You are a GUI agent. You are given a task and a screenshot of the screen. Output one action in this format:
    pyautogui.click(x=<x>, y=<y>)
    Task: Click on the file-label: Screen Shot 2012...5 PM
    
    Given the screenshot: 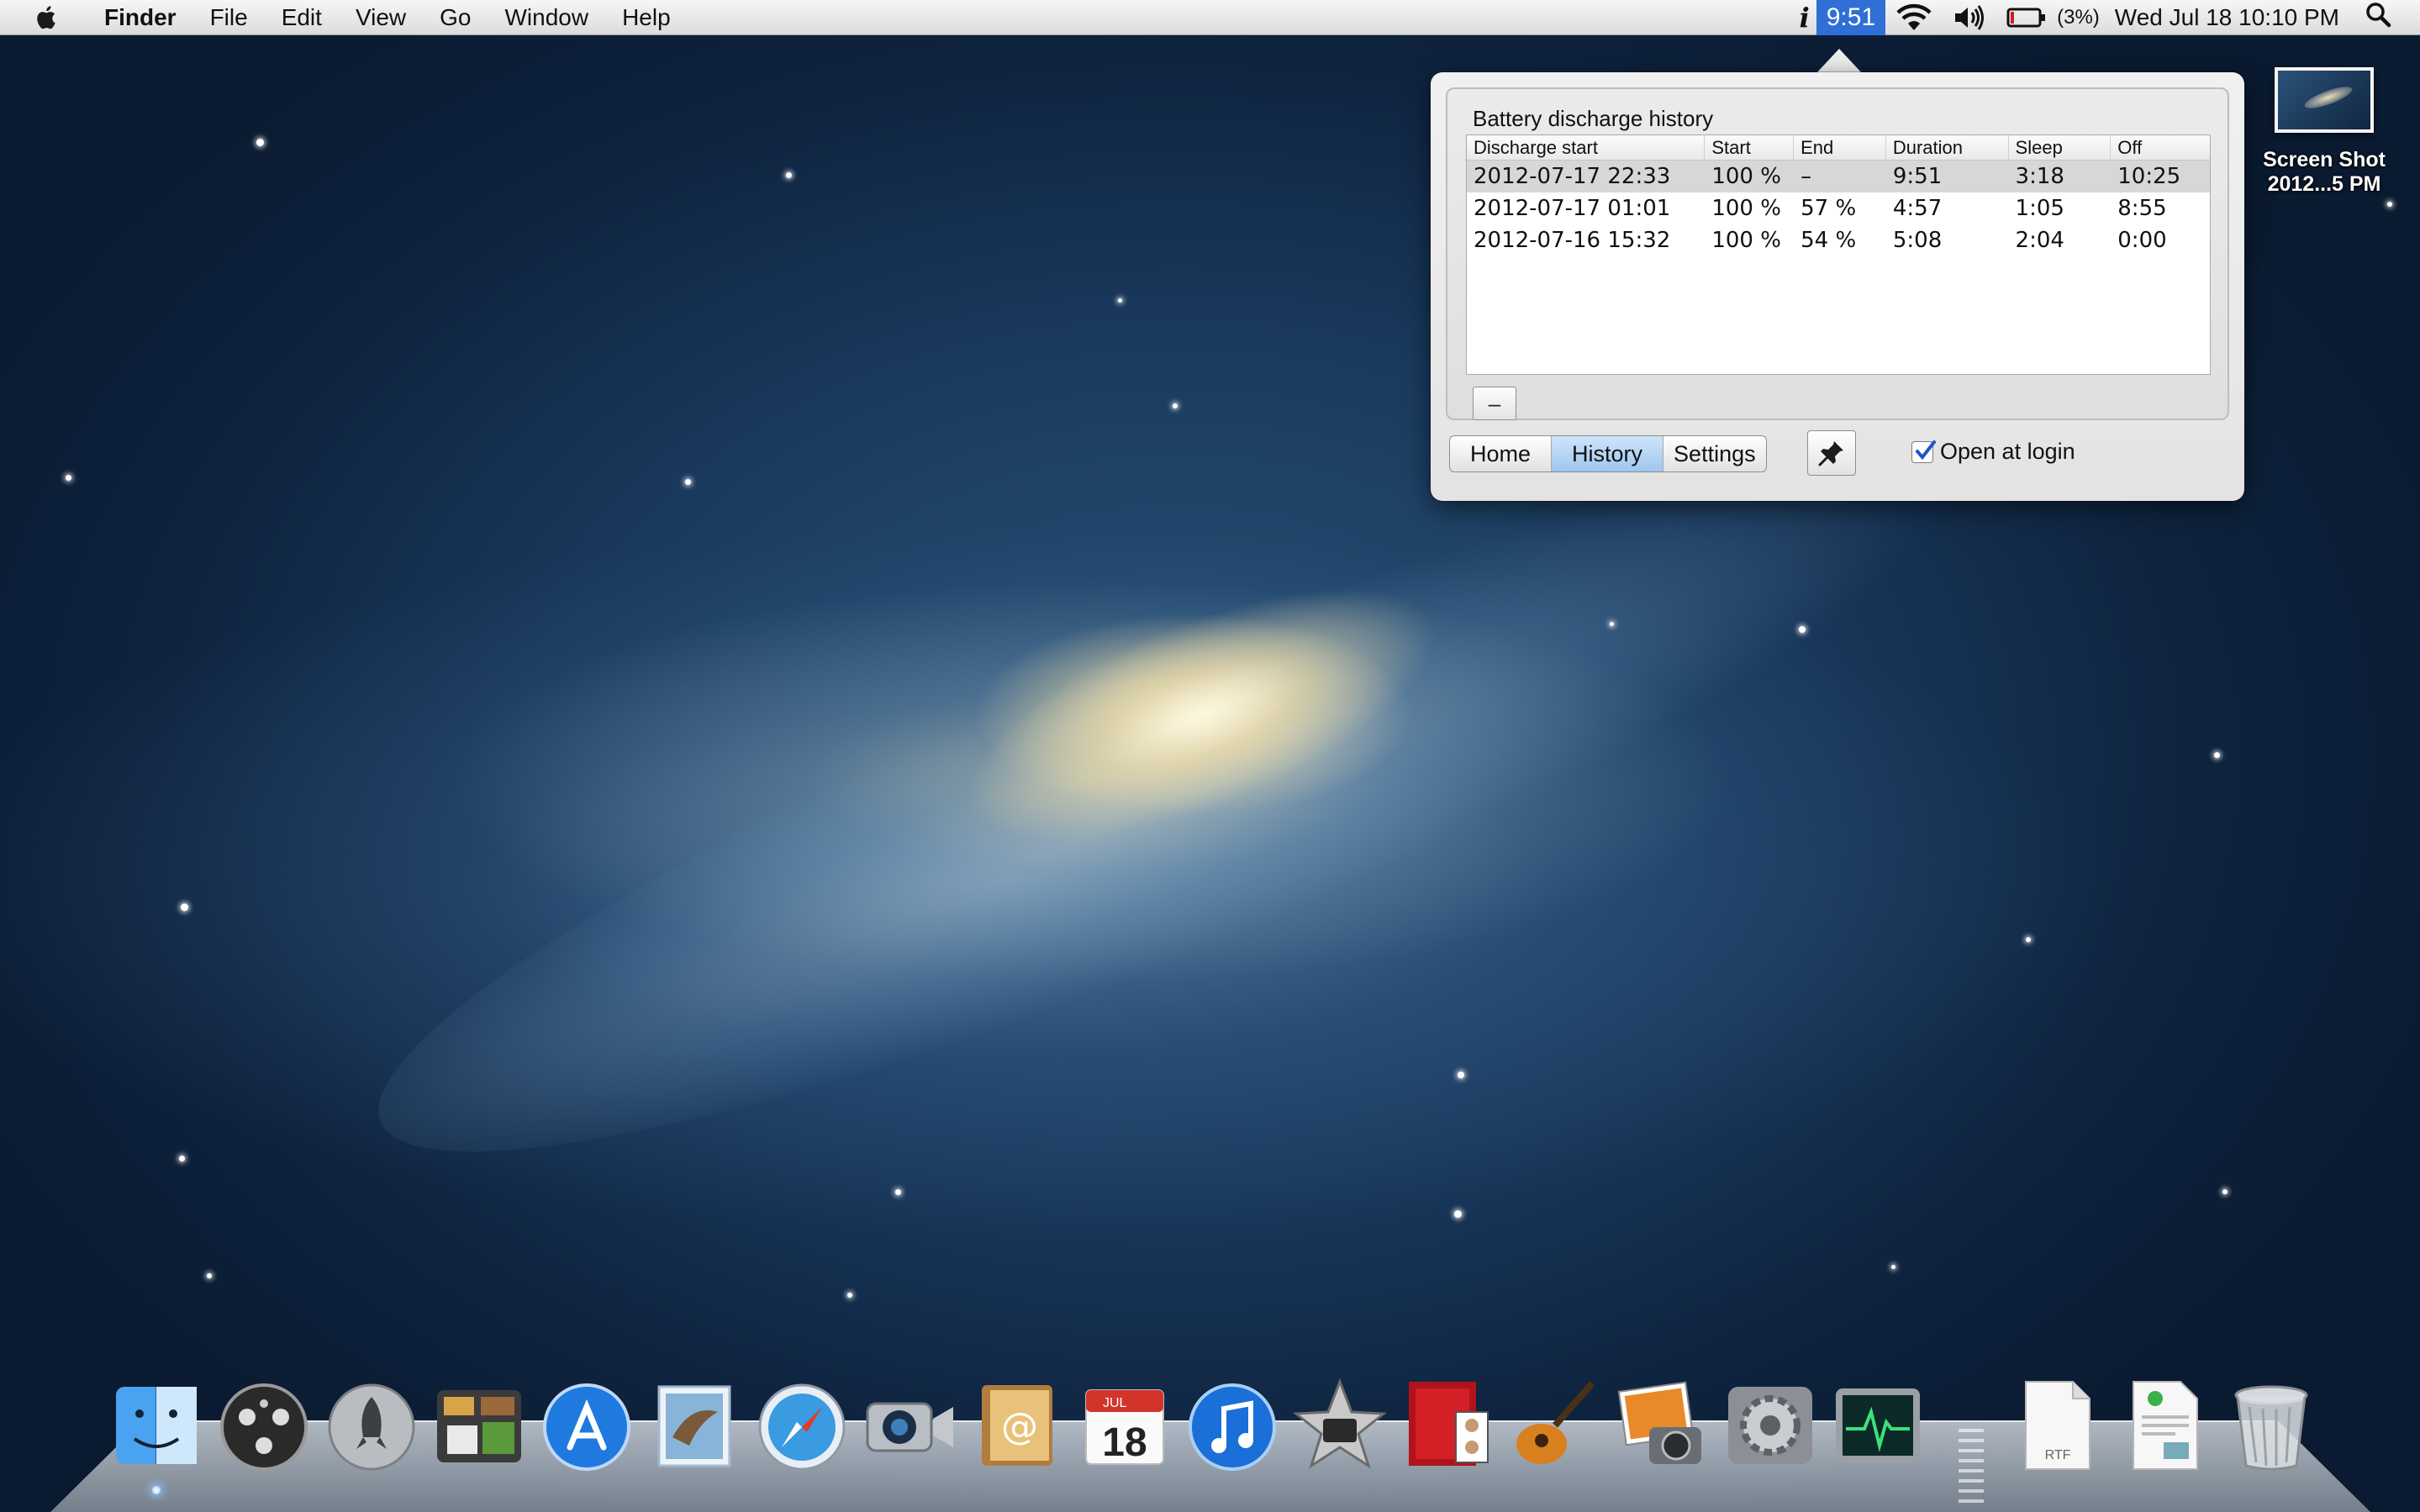 What is the action you would take?
    pyautogui.click(x=2324, y=173)
    